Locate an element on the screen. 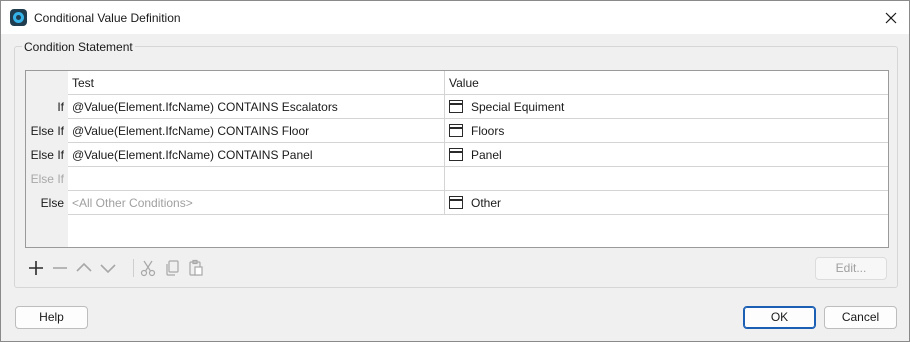 This screenshot has height=342, width=910. value-cell: Other is located at coordinates (666, 203).